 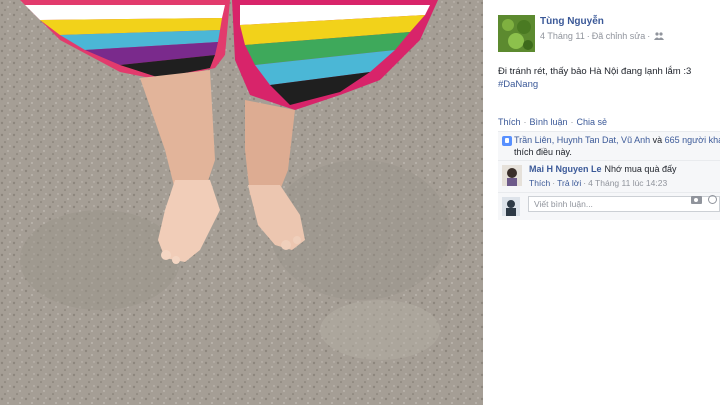 What do you see at coordinates (692, 140) in the screenshot?
I see `others-link: 665 người khác` at bounding box center [692, 140].